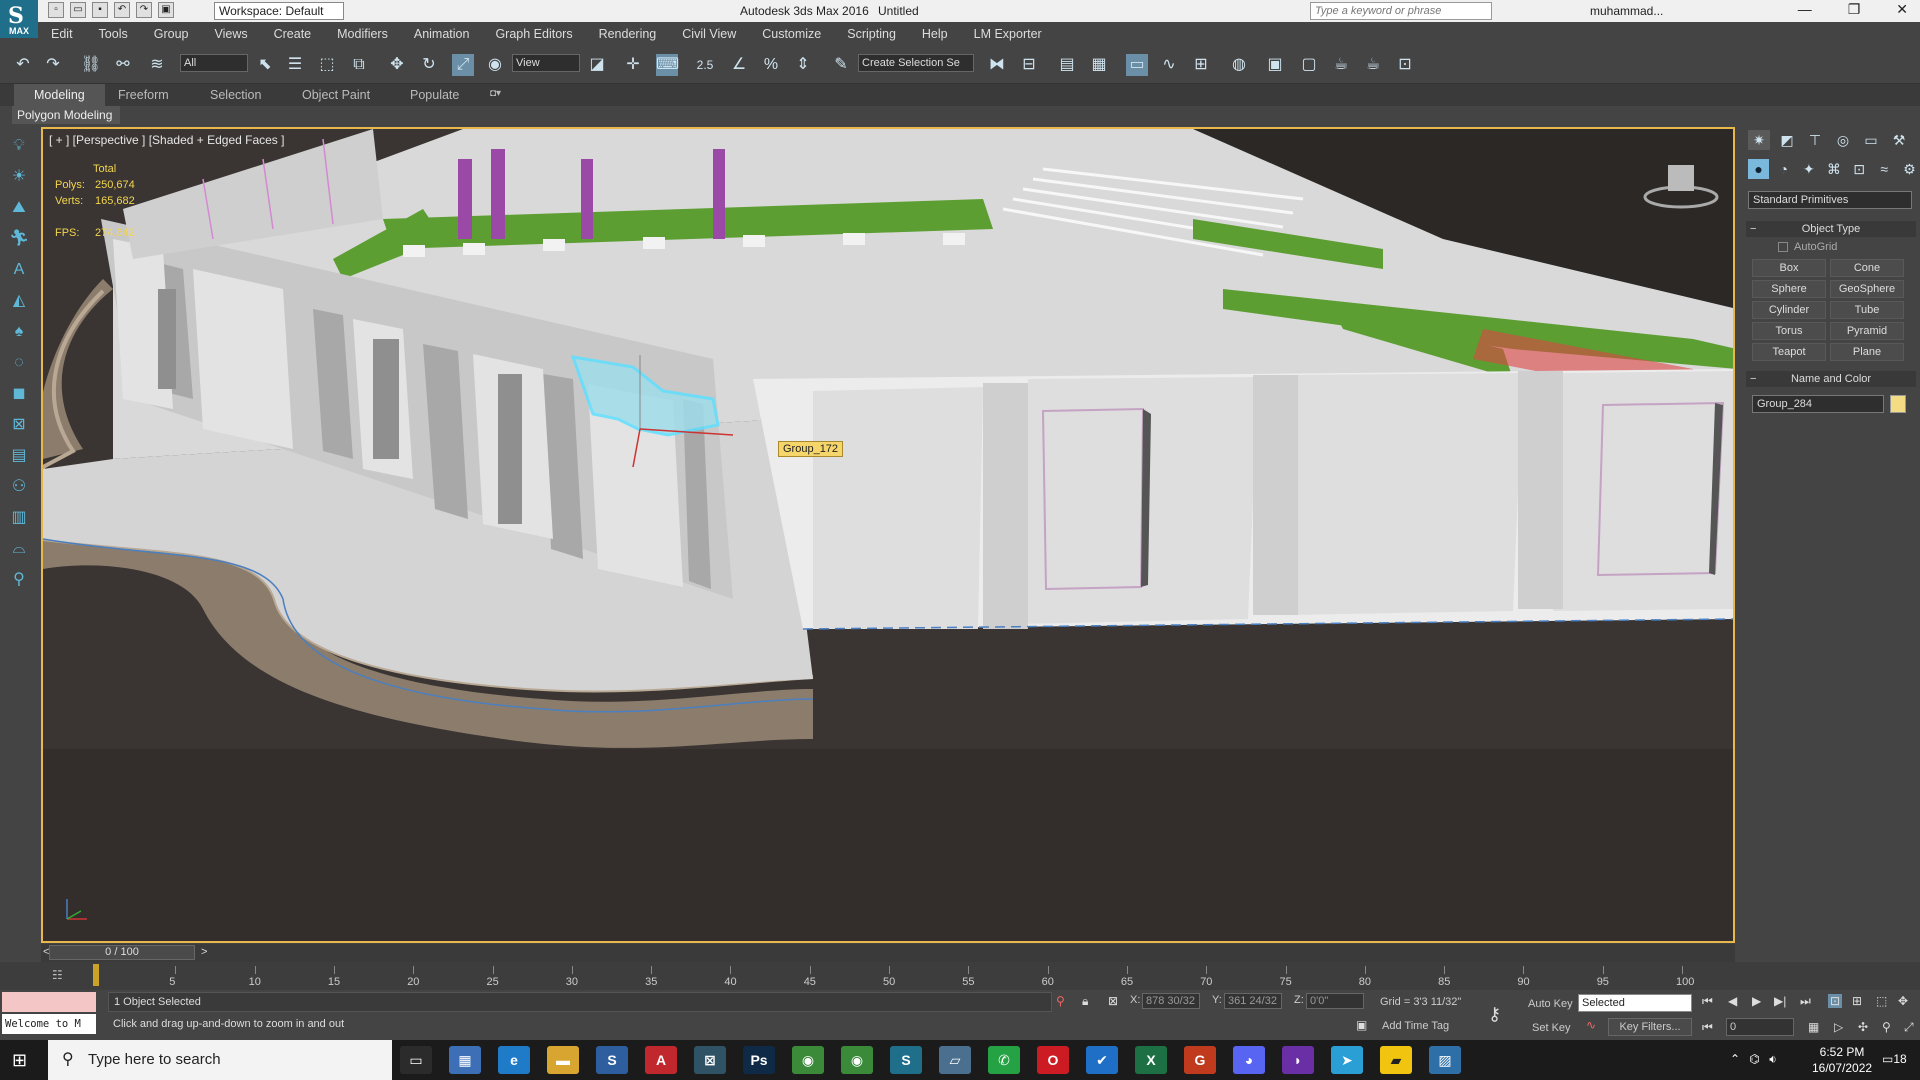 Image resolution: width=1920 pixels, height=1080 pixels. What do you see at coordinates (204, 952) in the screenshot?
I see `next-frame-arrow-icon: >` at bounding box center [204, 952].